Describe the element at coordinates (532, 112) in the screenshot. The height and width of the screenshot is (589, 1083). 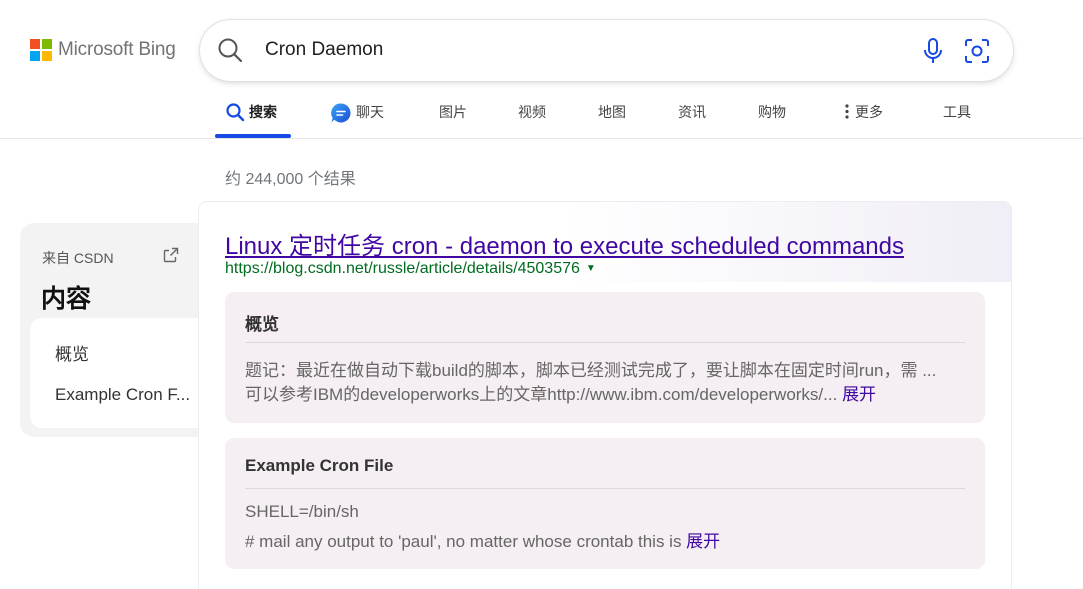
I see `tab-label: 视频` at that location.